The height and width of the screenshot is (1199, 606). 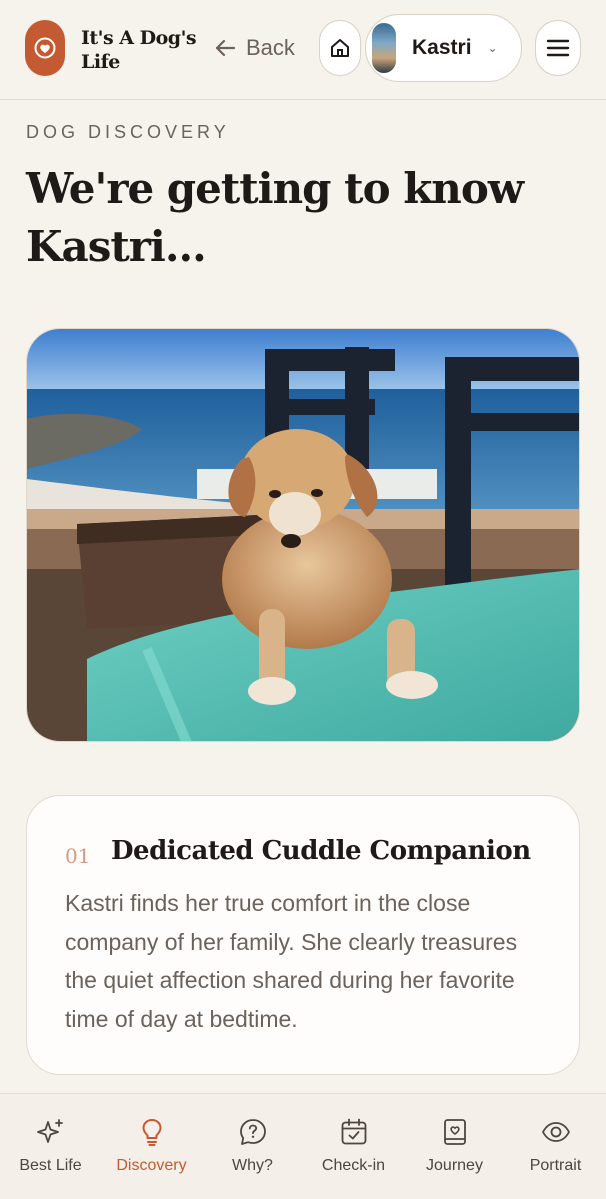 What do you see at coordinates (492, 48) in the screenshot?
I see `chevron-down-icon: ⌄` at bounding box center [492, 48].